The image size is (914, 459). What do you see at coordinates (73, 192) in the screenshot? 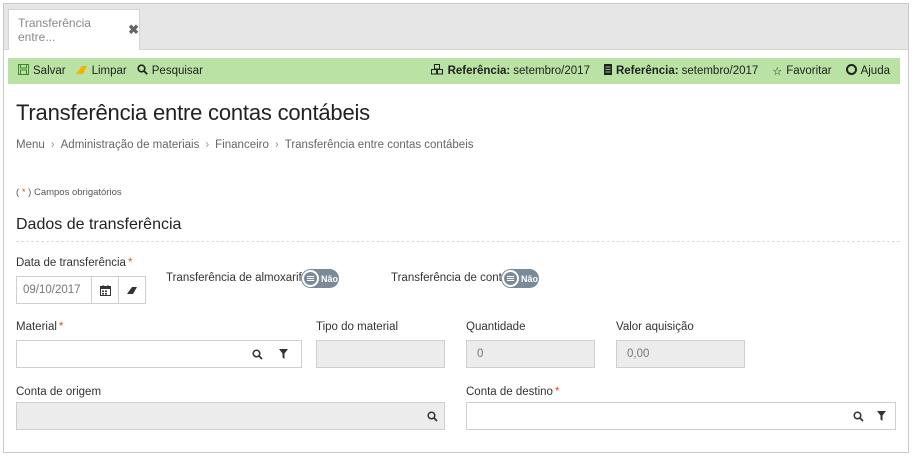
I see `required-note-text: ) Campos obrigatórios` at bounding box center [73, 192].